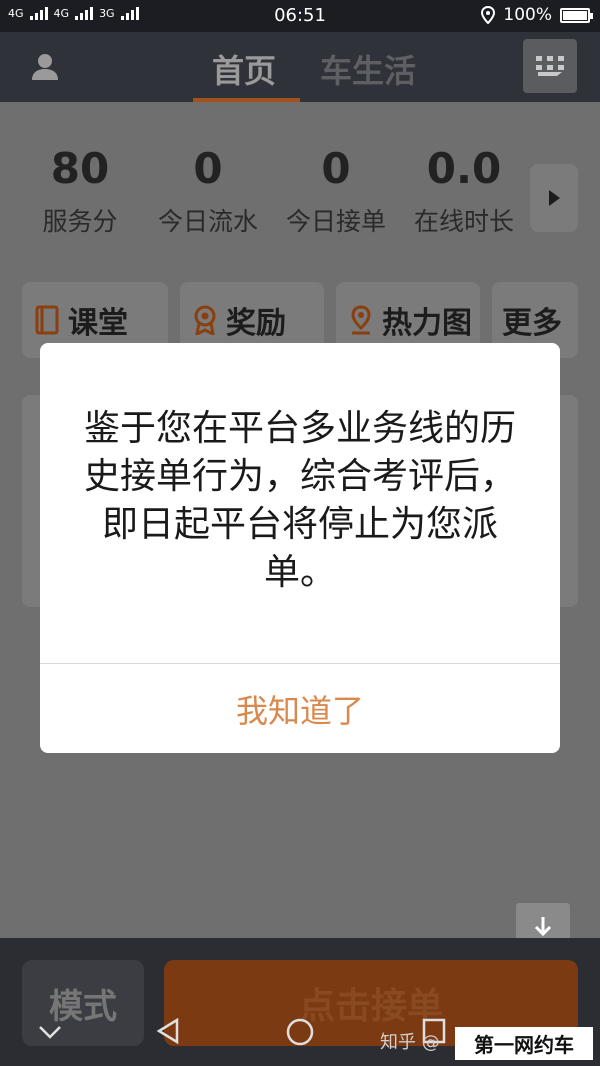 The image size is (600, 1066). I want to click on battery-percent: 100%, so click(527, 15).